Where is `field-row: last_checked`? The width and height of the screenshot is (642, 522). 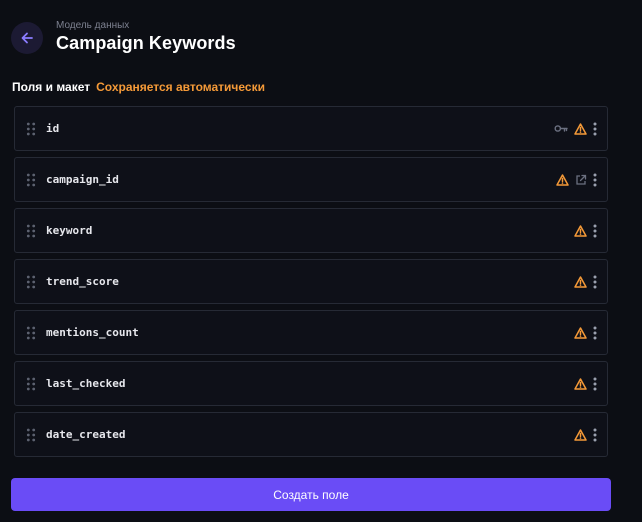 field-row: last_checked is located at coordinates (311, 383).